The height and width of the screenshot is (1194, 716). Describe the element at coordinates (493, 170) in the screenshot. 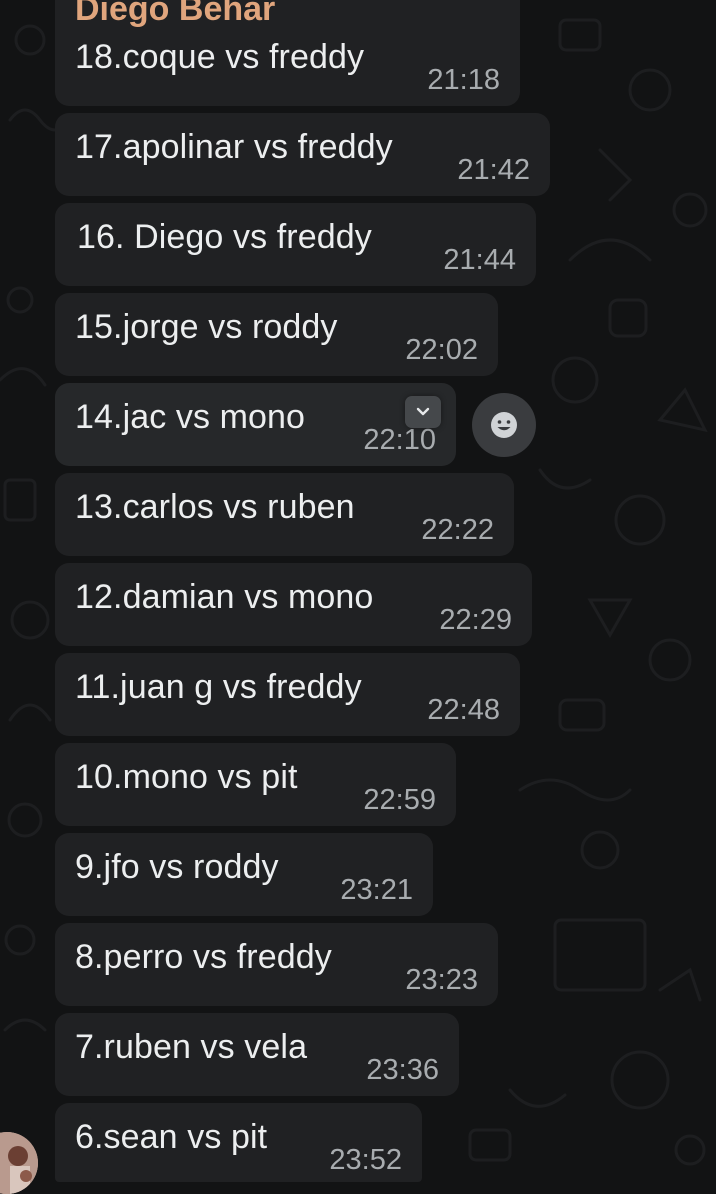

I see `message-time: 21:42` at that location.